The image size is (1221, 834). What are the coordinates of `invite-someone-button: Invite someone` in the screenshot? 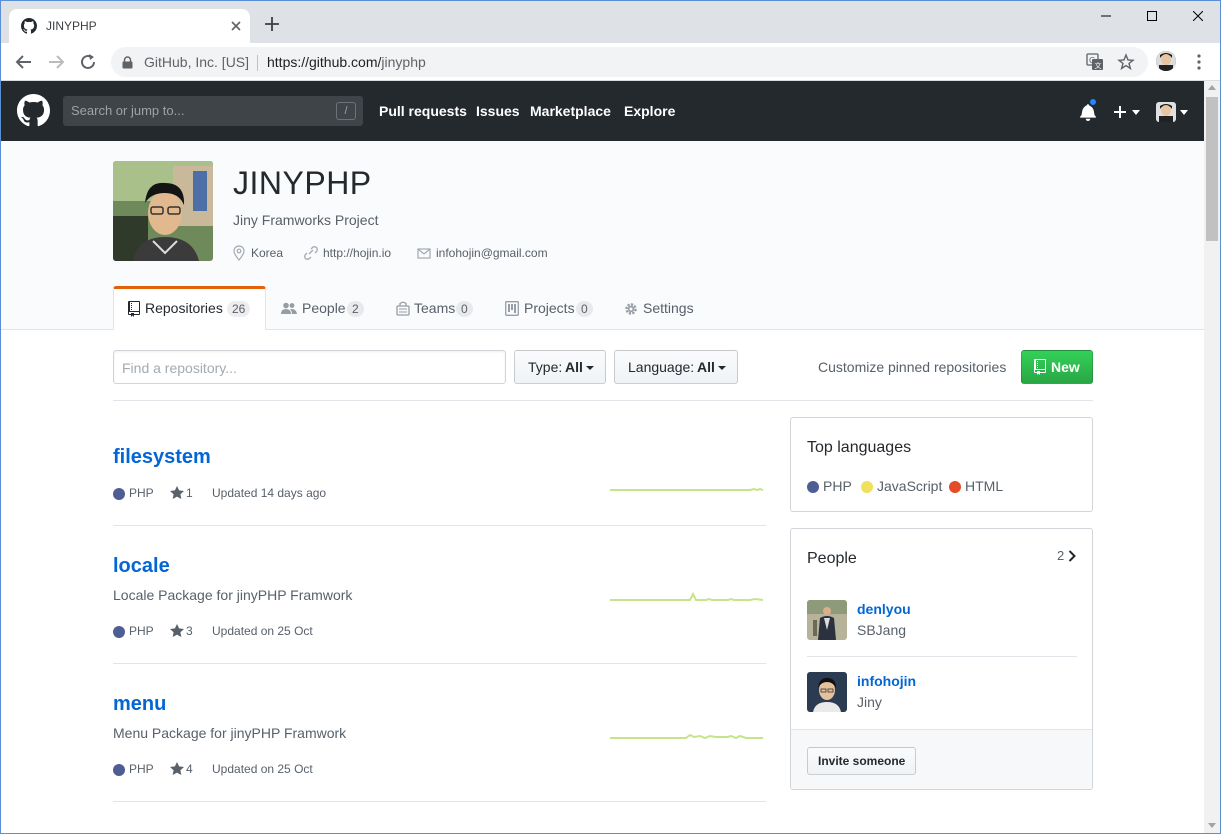 It's located at (862, 761).